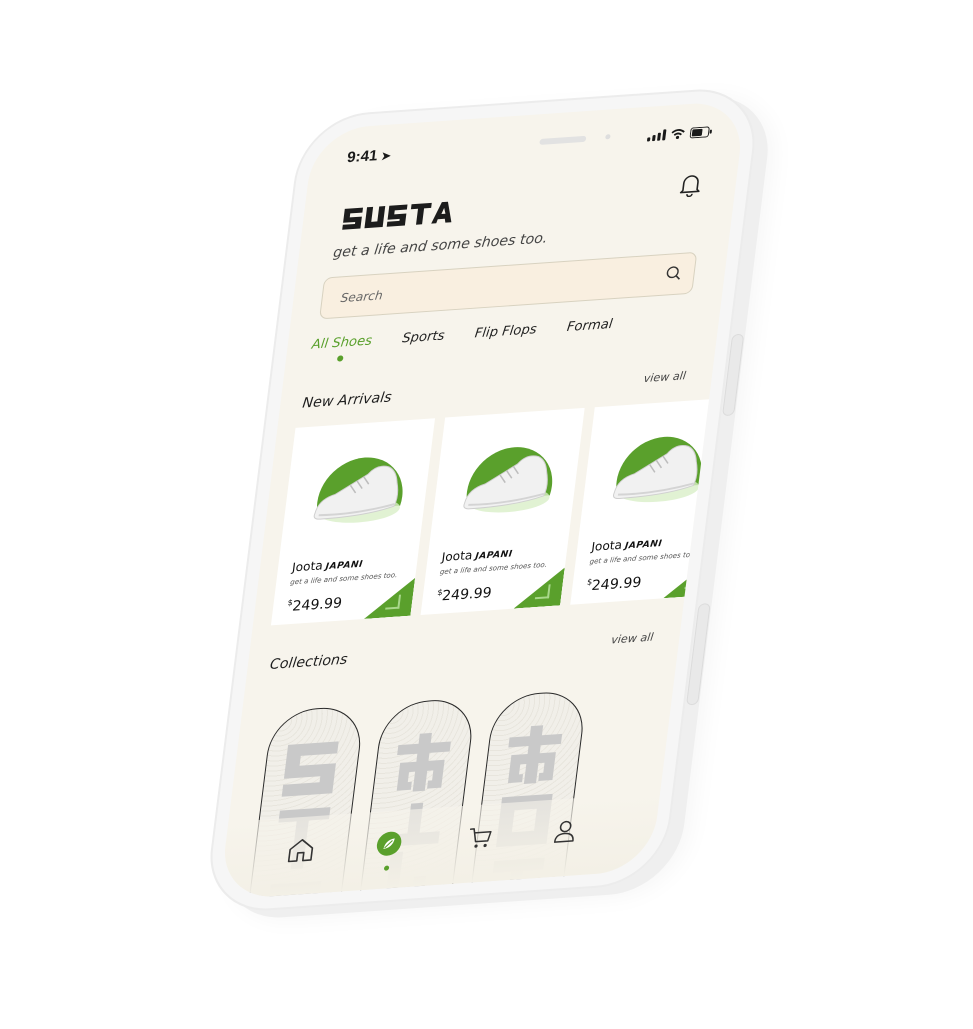 The image size is (973, 1029). I want to click on tab-all-shoes: All Shoes, so click(342, 347).